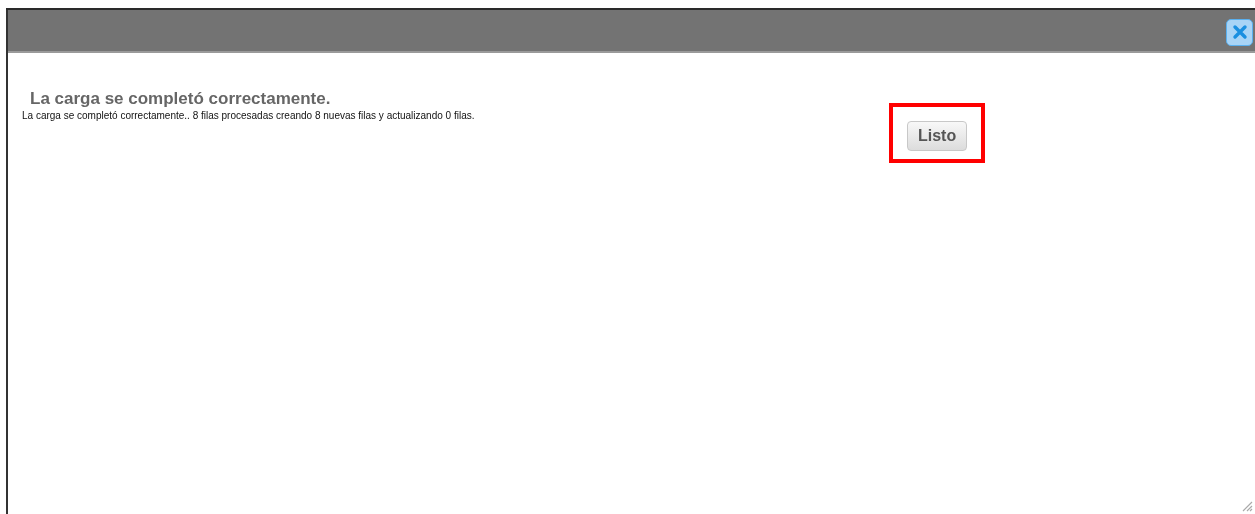 This screenshot has width=1255, height=514. Describe the element at coordinates (249, 115) in the screenshot. I see `status-message: La carga se completó correctamente.. 8 filas procesadas creando 8 nuevas filas y actualizando 0 filas.` at that location.